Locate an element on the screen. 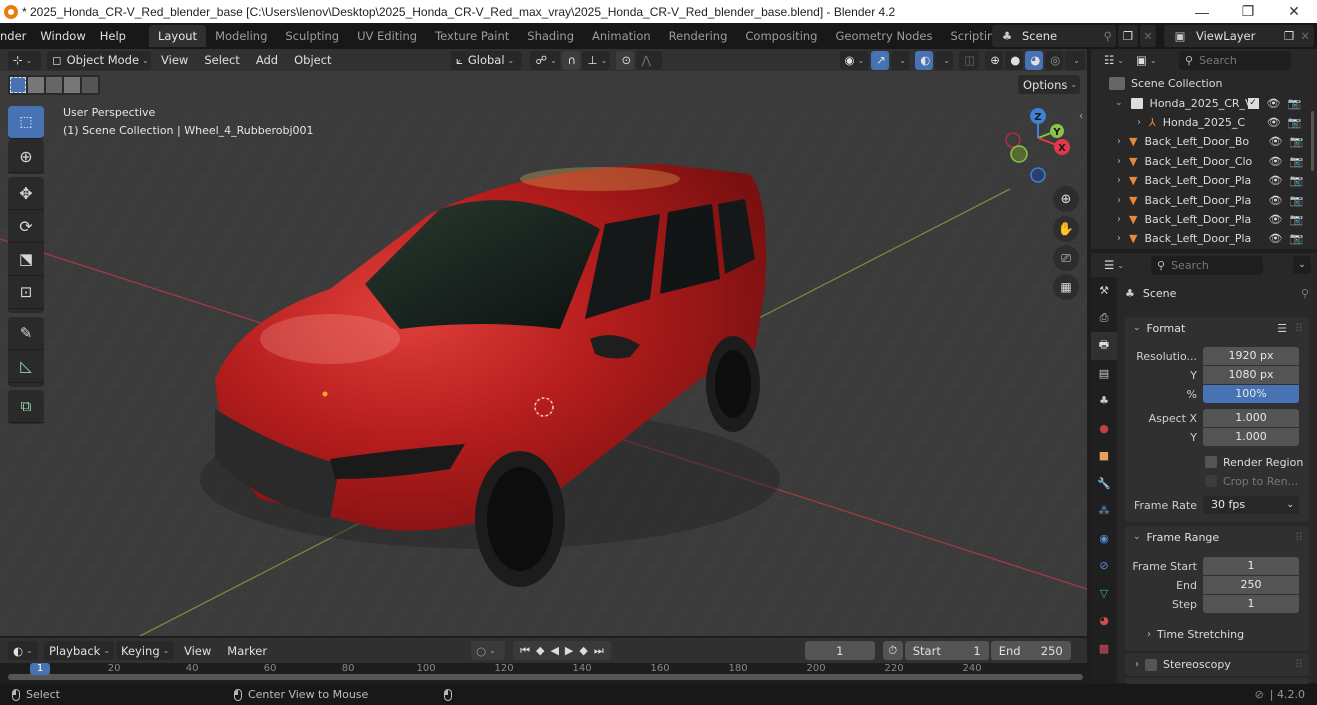 The height and width of the screenshot is (705, 1317). menu-view: View is located at coordinates (174, 60).